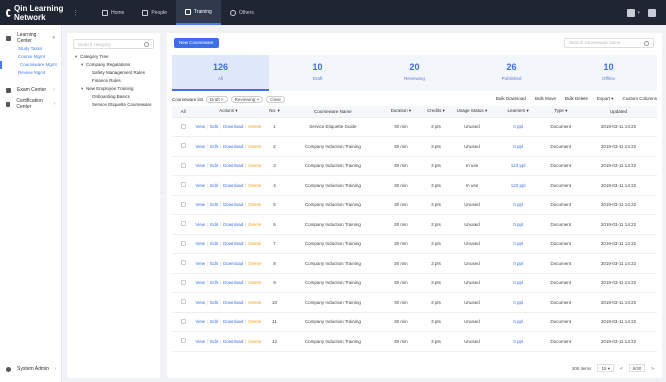 Image resolution: width=666 pixels, height=382 pixels. What do you see at coordinates (518, 185) in the screenshot?
I see `learner-count-link: 123 ppl` at bounding box center [518, 185].